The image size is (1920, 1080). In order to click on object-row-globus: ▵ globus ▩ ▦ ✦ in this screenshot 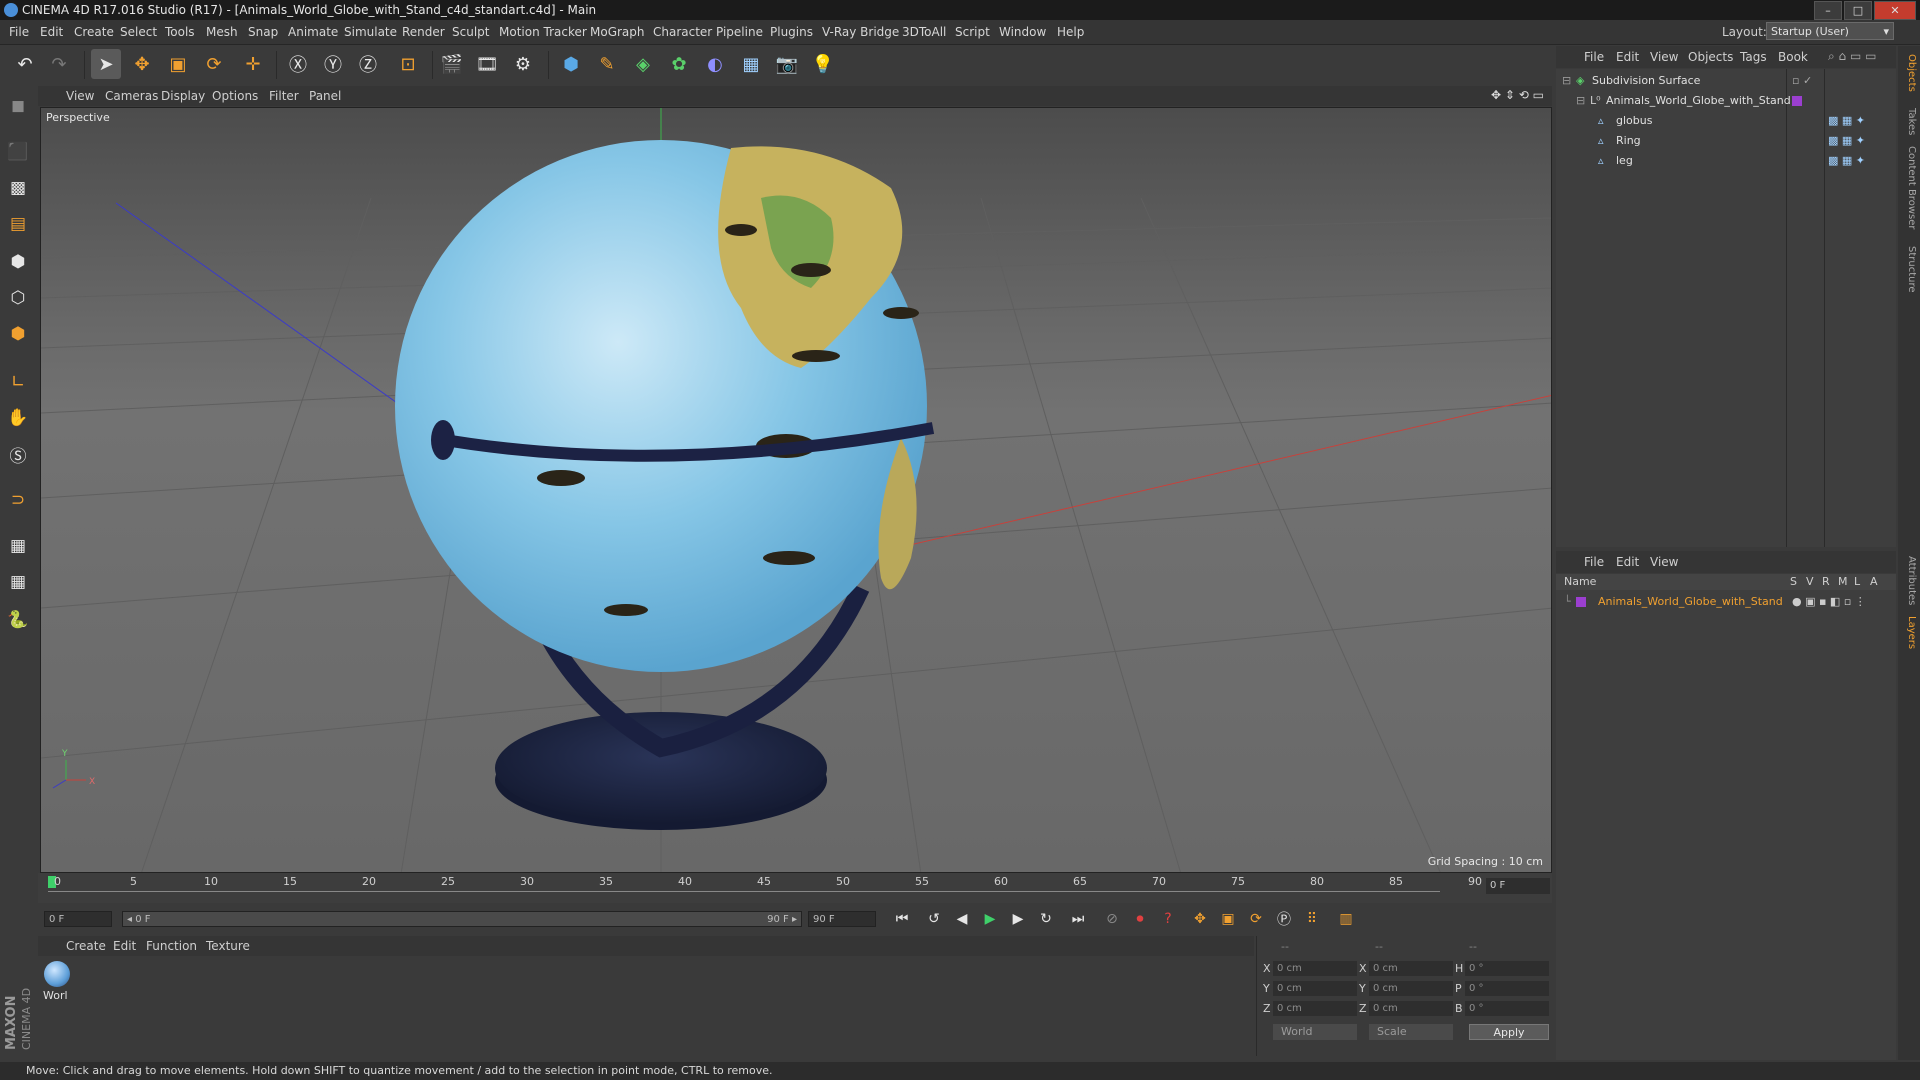, I will do `click(1726, 120)`.